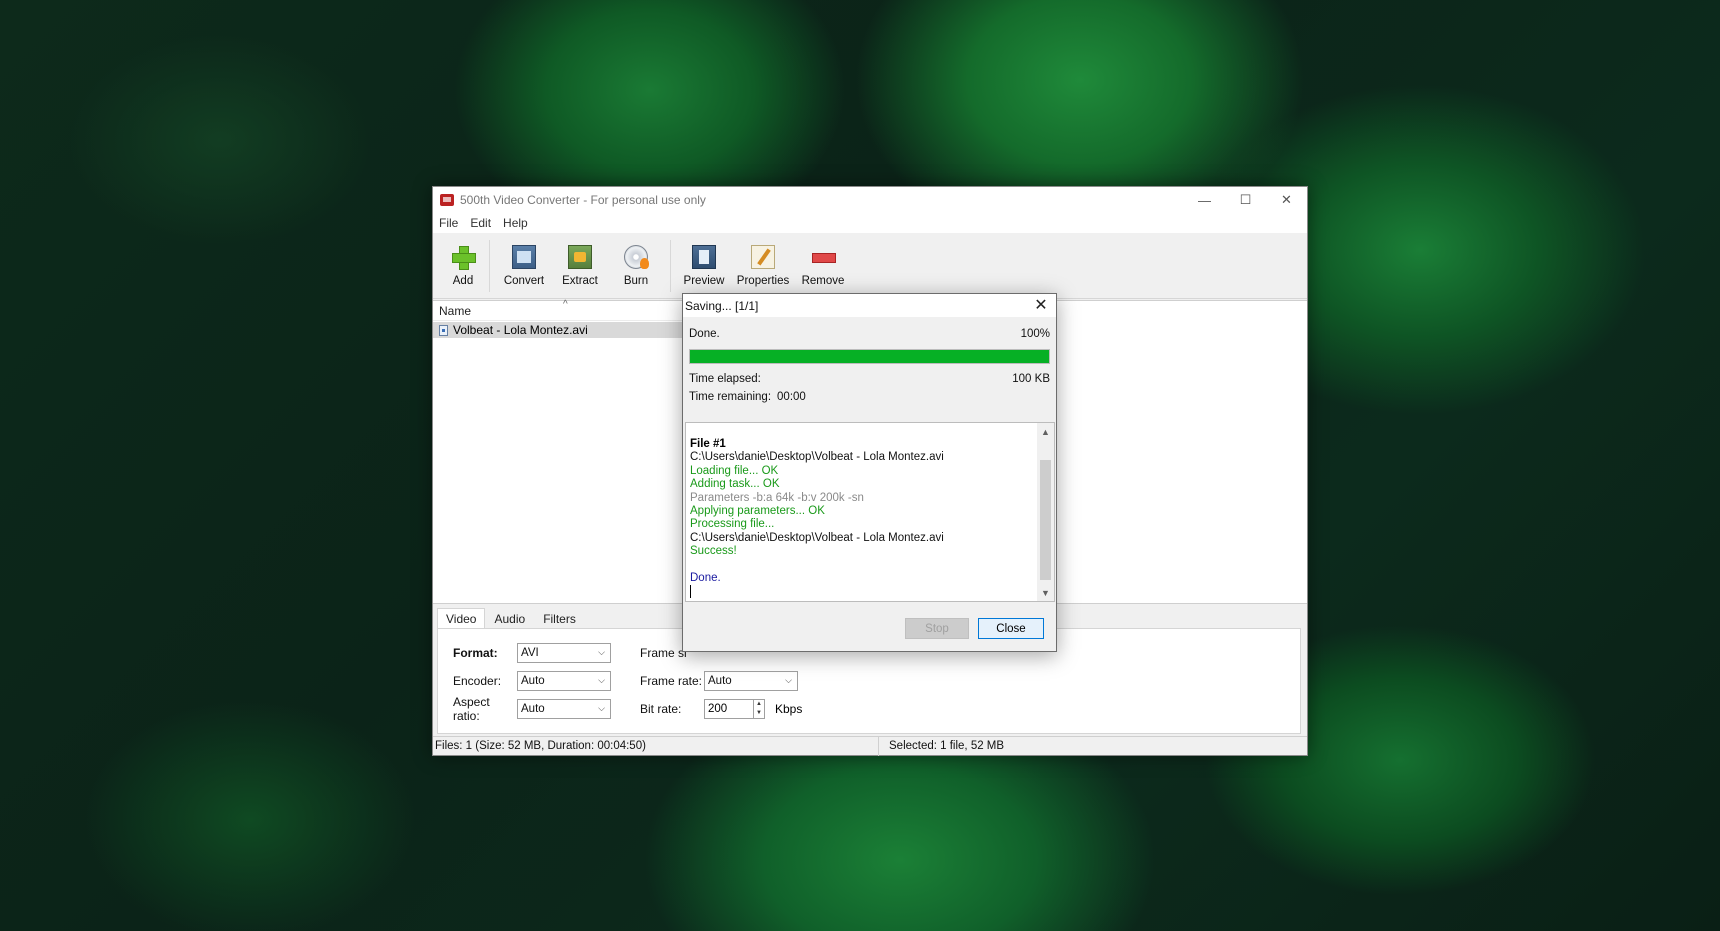 The image size is (1720, 931). What do you see at coordinates (564, 681) in the screenshot?
I see `encoder-select: Auto ⌵` at bounding box center [564, 681].